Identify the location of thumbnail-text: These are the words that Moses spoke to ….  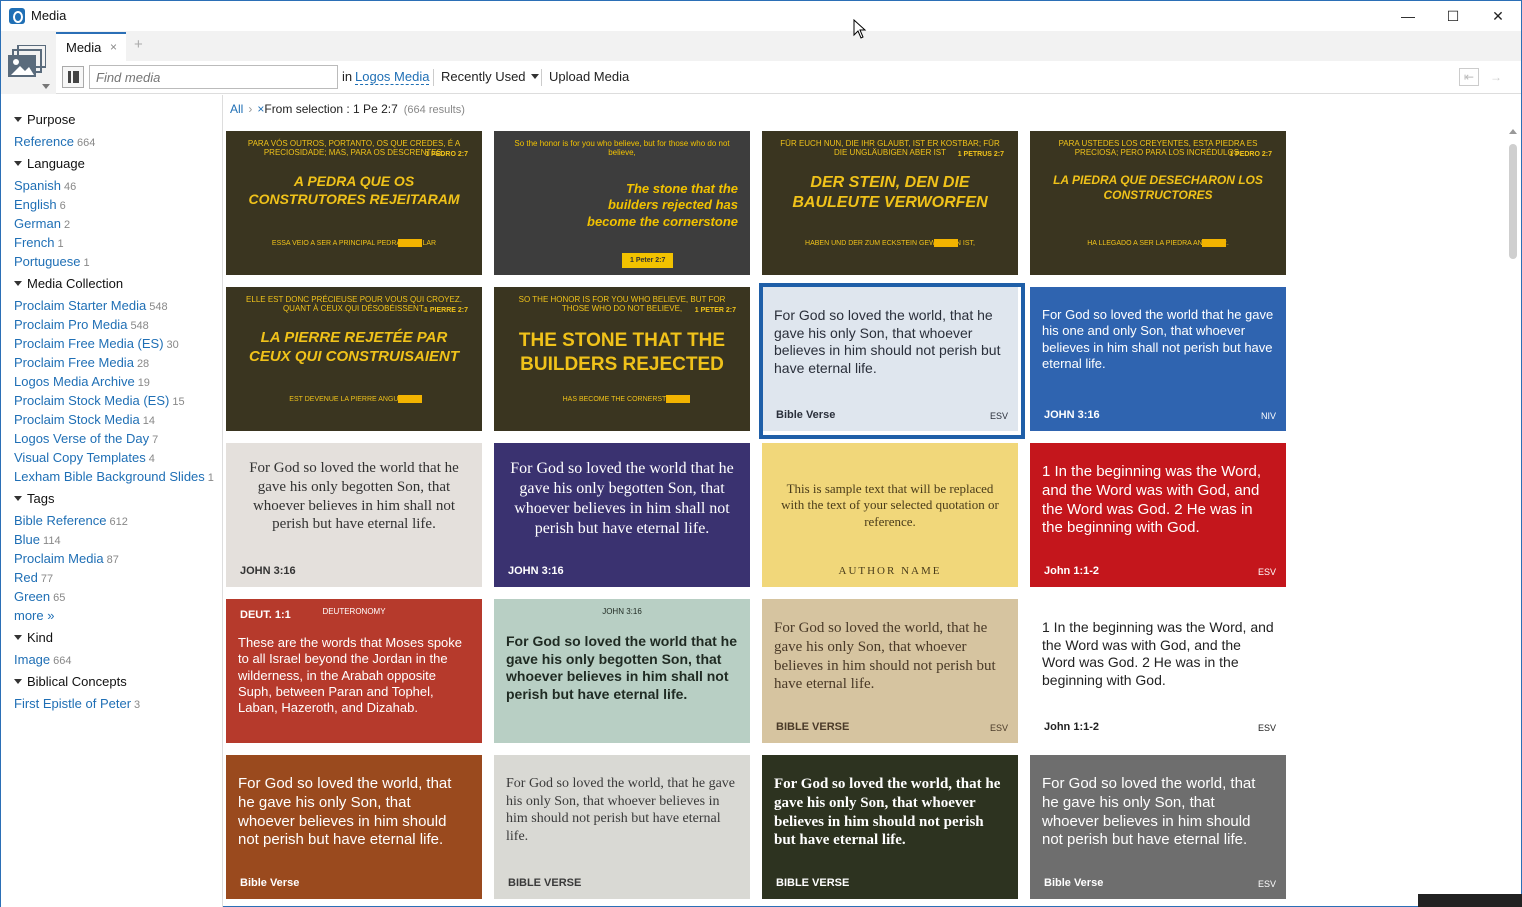
(350, 675).